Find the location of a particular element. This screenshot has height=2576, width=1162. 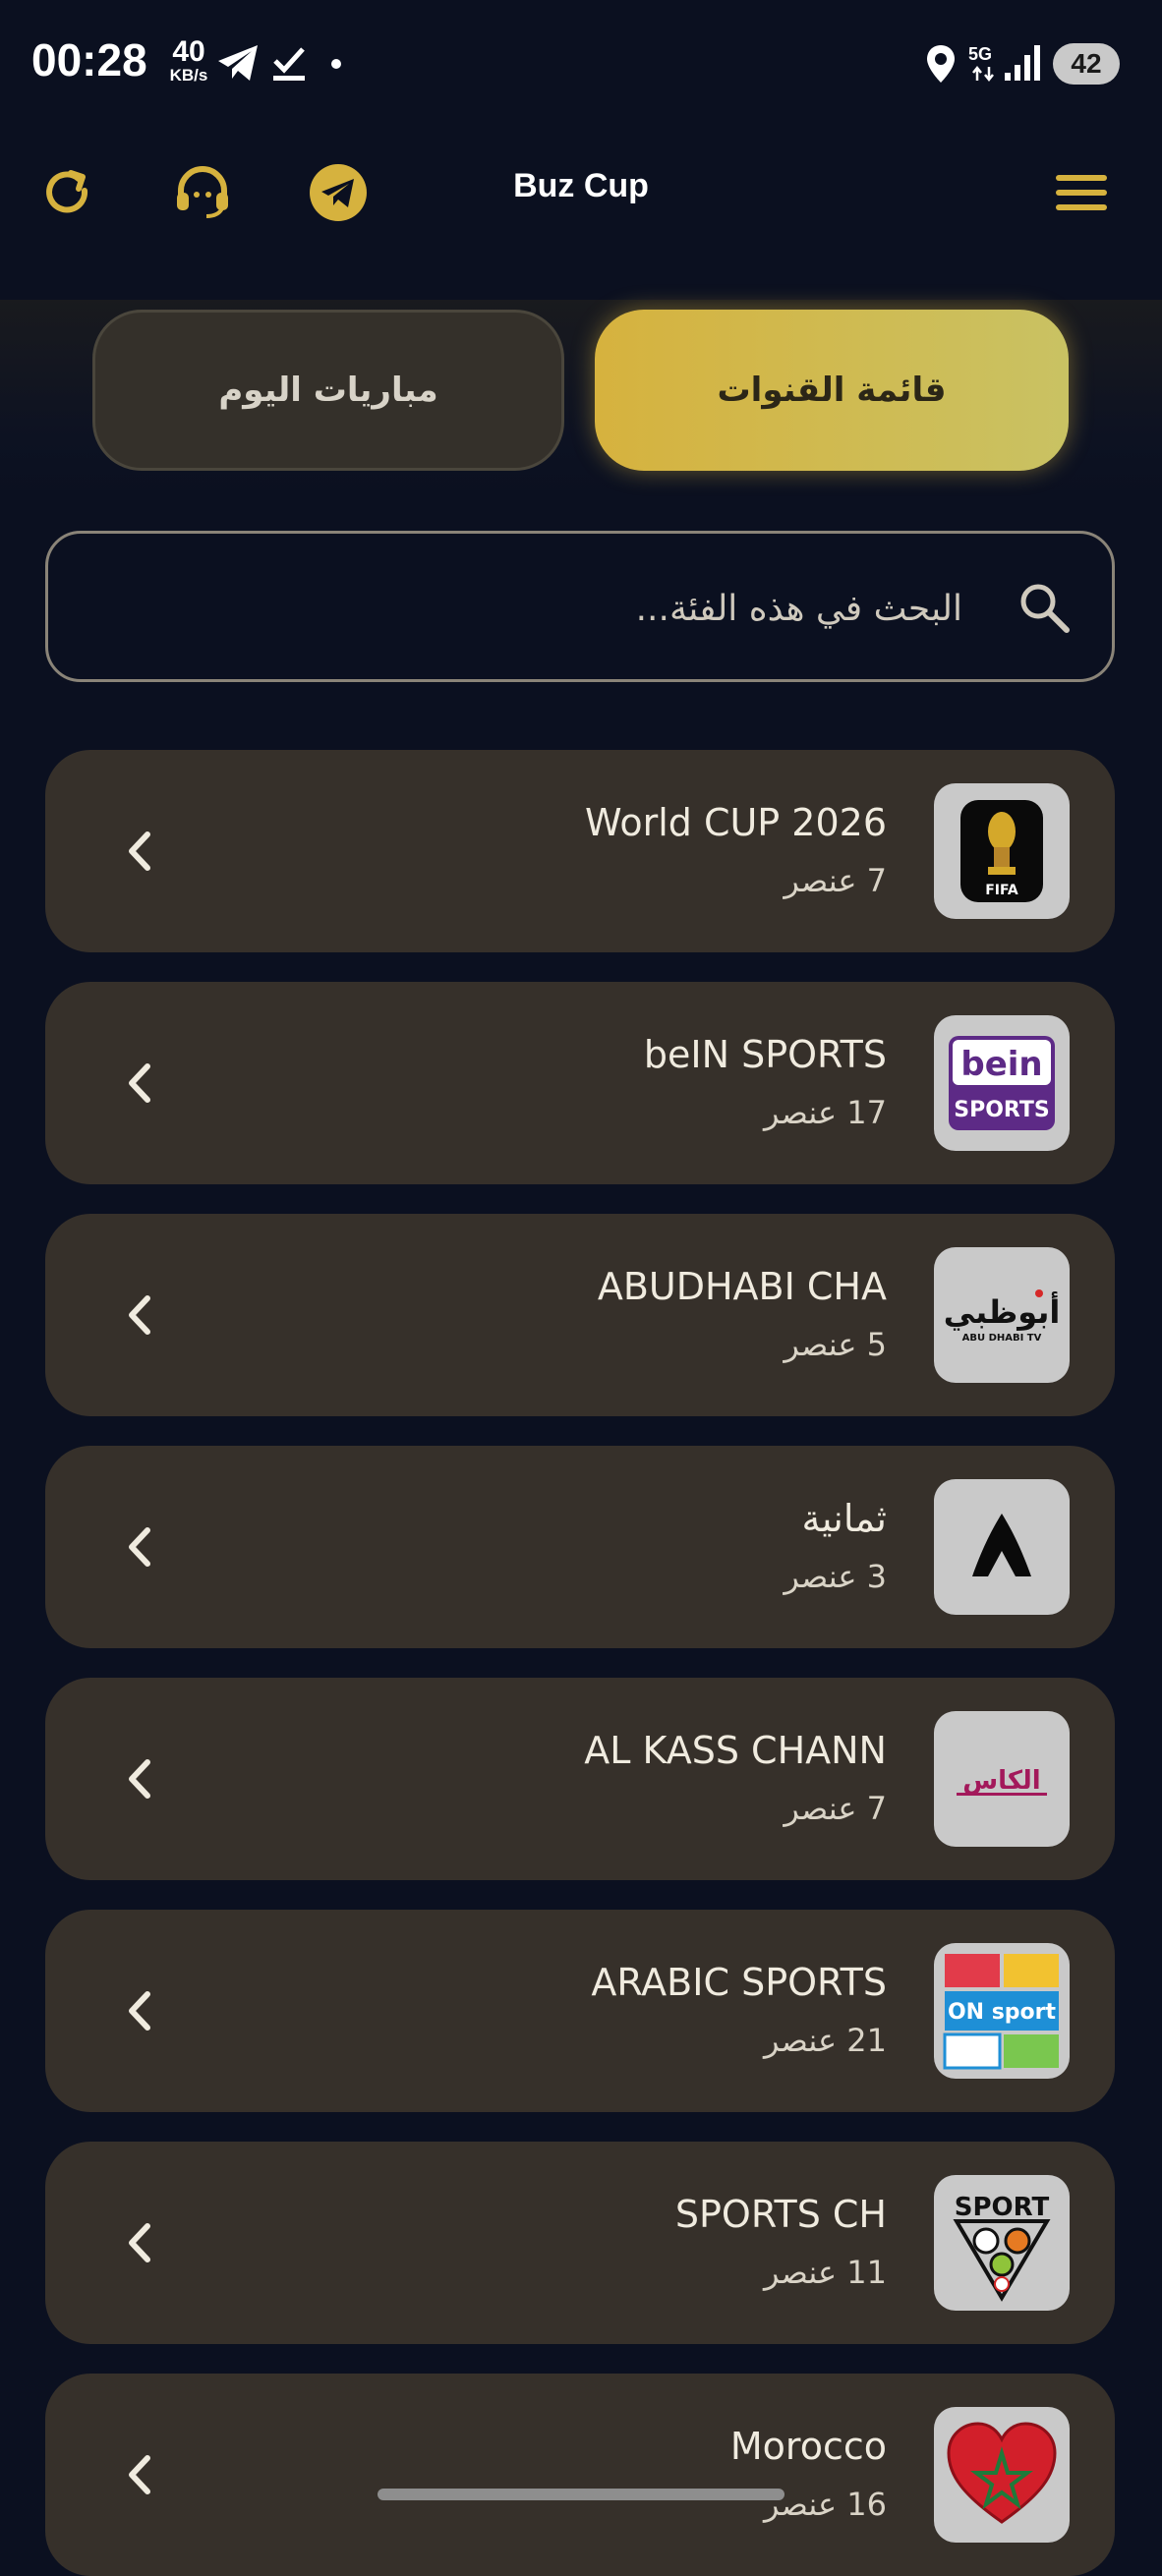

arabic-sports-collage-logo: ON sport is located at coordinates (1002, 2011).